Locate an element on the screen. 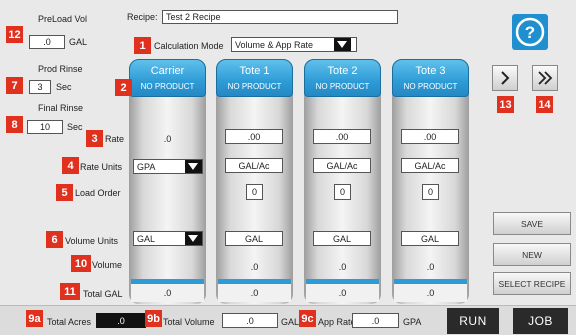  last-button is located at coordinates (545, 78).